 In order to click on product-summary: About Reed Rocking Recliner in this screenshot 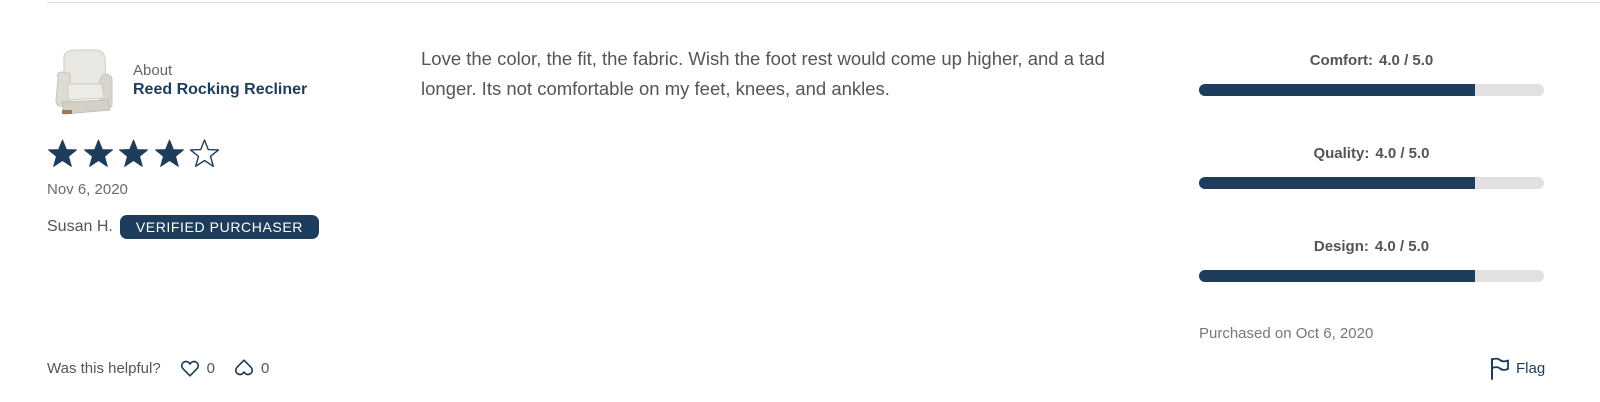, I will do `click(178, 83)`.